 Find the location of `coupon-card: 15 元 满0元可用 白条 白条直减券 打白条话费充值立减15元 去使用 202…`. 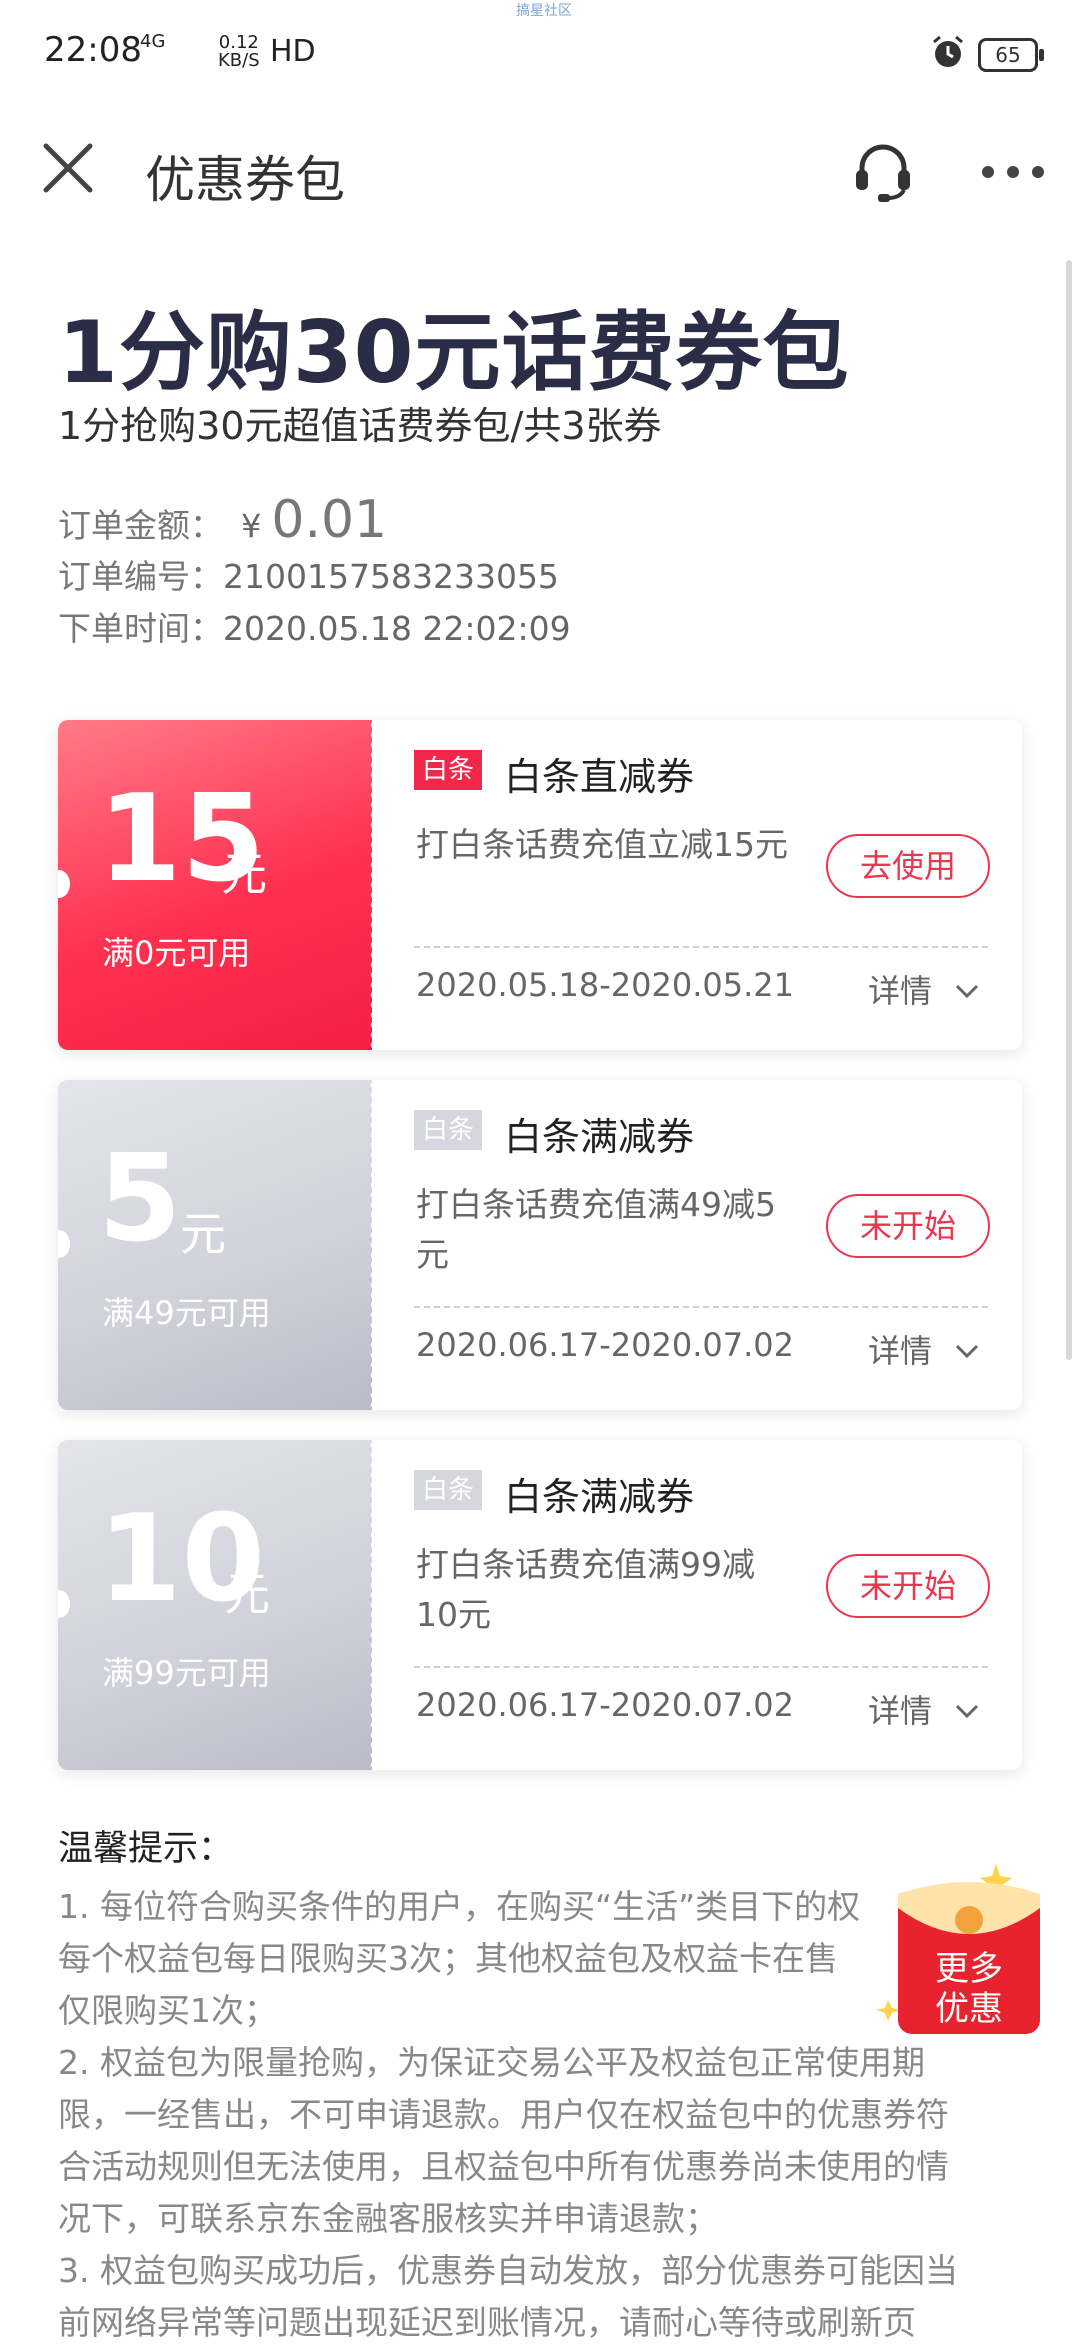

coupon-card: 15 元 满0元可用 白条 白条直减券 打白条话费充值立减15元 去使用 202… is located at coordinates (540, 885).